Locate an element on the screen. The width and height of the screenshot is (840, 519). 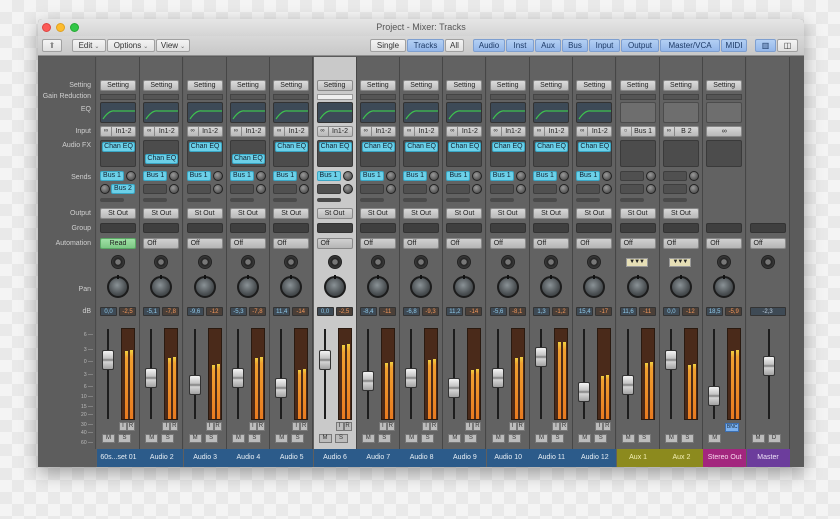
peak-readout: -2,5 is located at coordinates (127, 311).